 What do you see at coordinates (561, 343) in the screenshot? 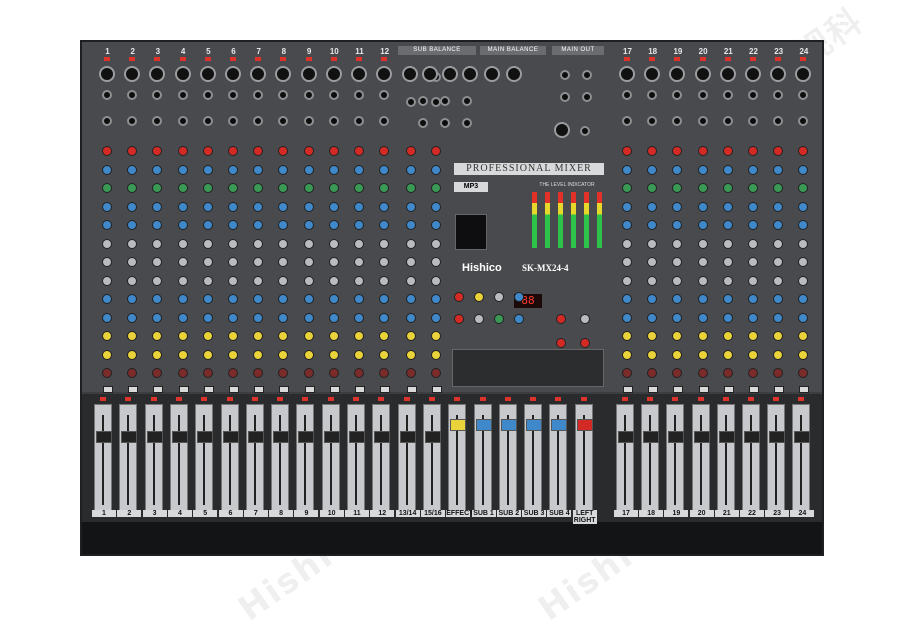
I see `master-knob` at bounding box center [561, 343].